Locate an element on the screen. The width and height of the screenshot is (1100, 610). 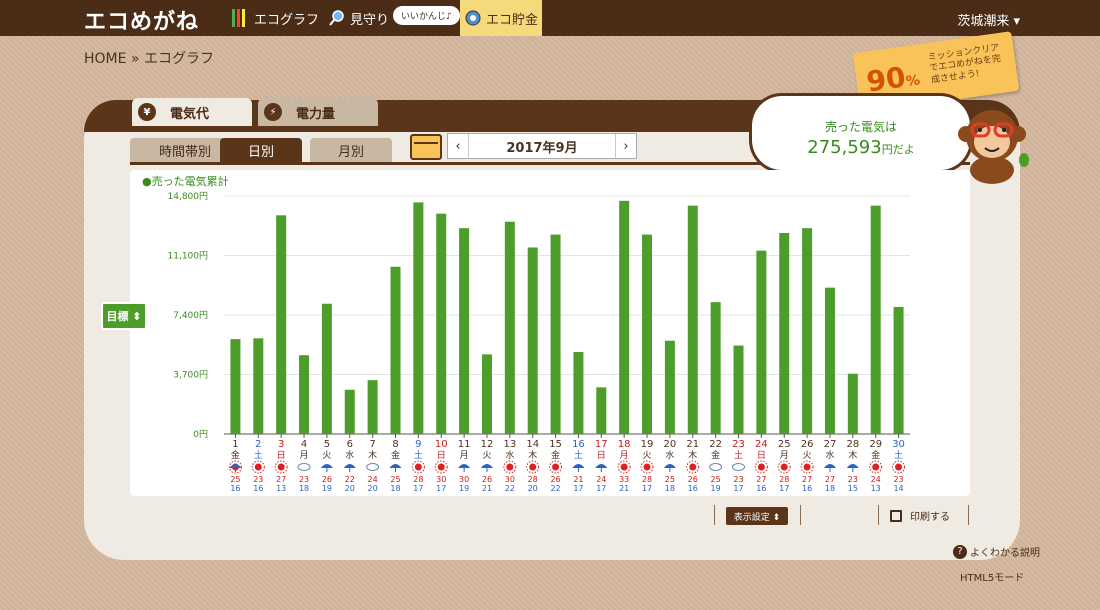
divider is located at coordinates (714, 515).